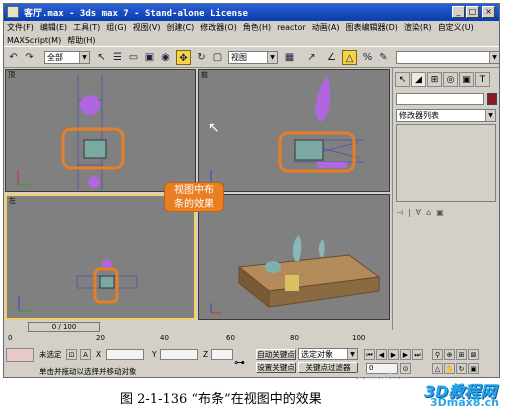 Image resolution: width=505 pixels, height=413 pixels. Describe the element at coordinates (446, 115) in the screenshot. I see `modifier-list-dropdown: 修改器列表 ▼` at that location.